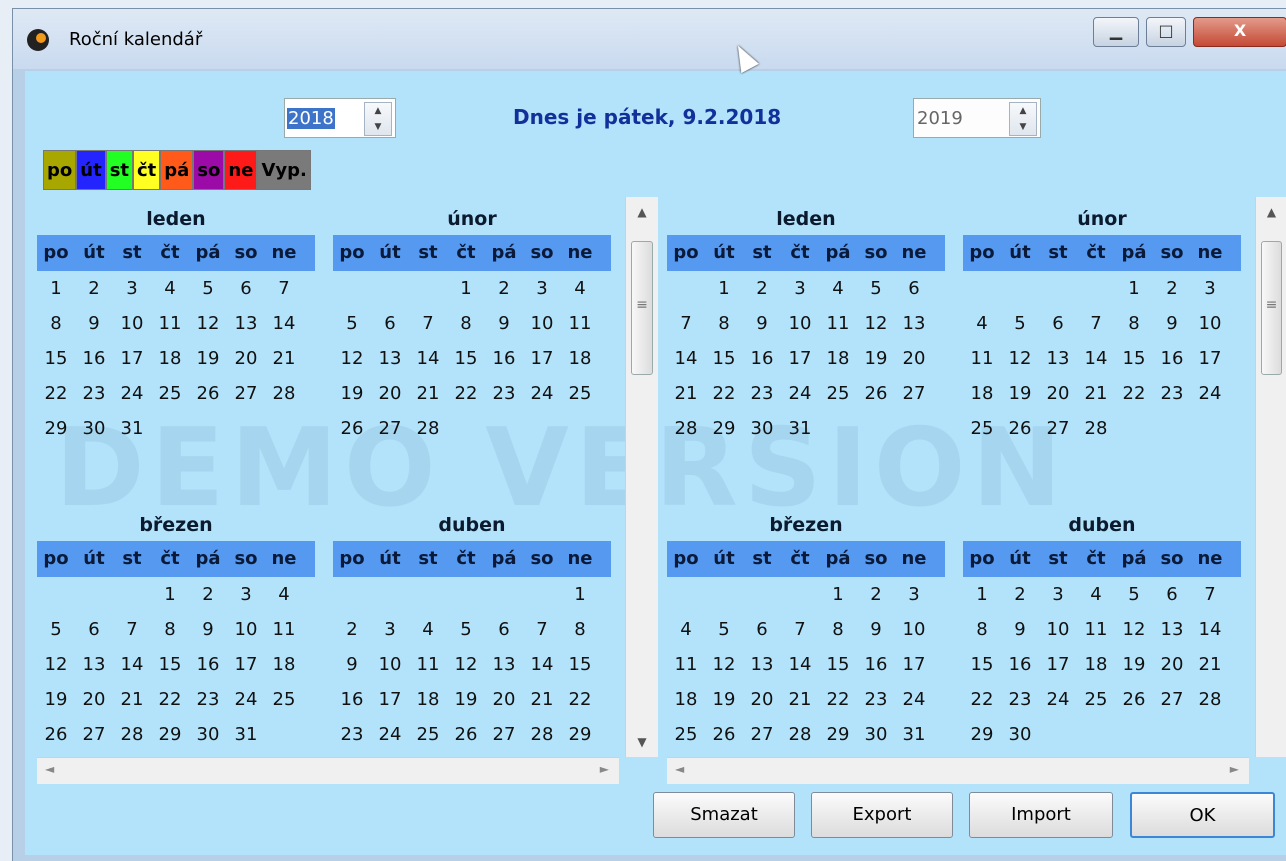 Image resolution: width=1286 pixels, height=861 pixels. I want to click on spin-up-icon: ▲, so click(1023, 111).